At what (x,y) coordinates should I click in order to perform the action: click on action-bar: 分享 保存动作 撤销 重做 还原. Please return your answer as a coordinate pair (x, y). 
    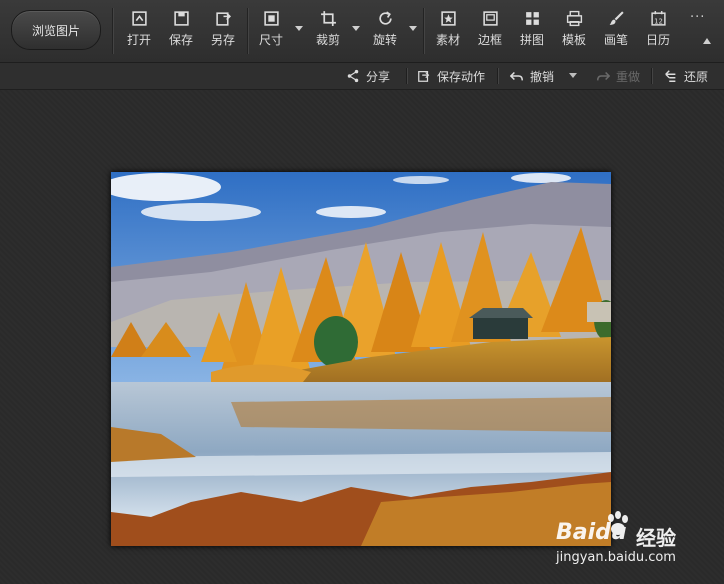
    Looking at the image, I should click on (362, 76).